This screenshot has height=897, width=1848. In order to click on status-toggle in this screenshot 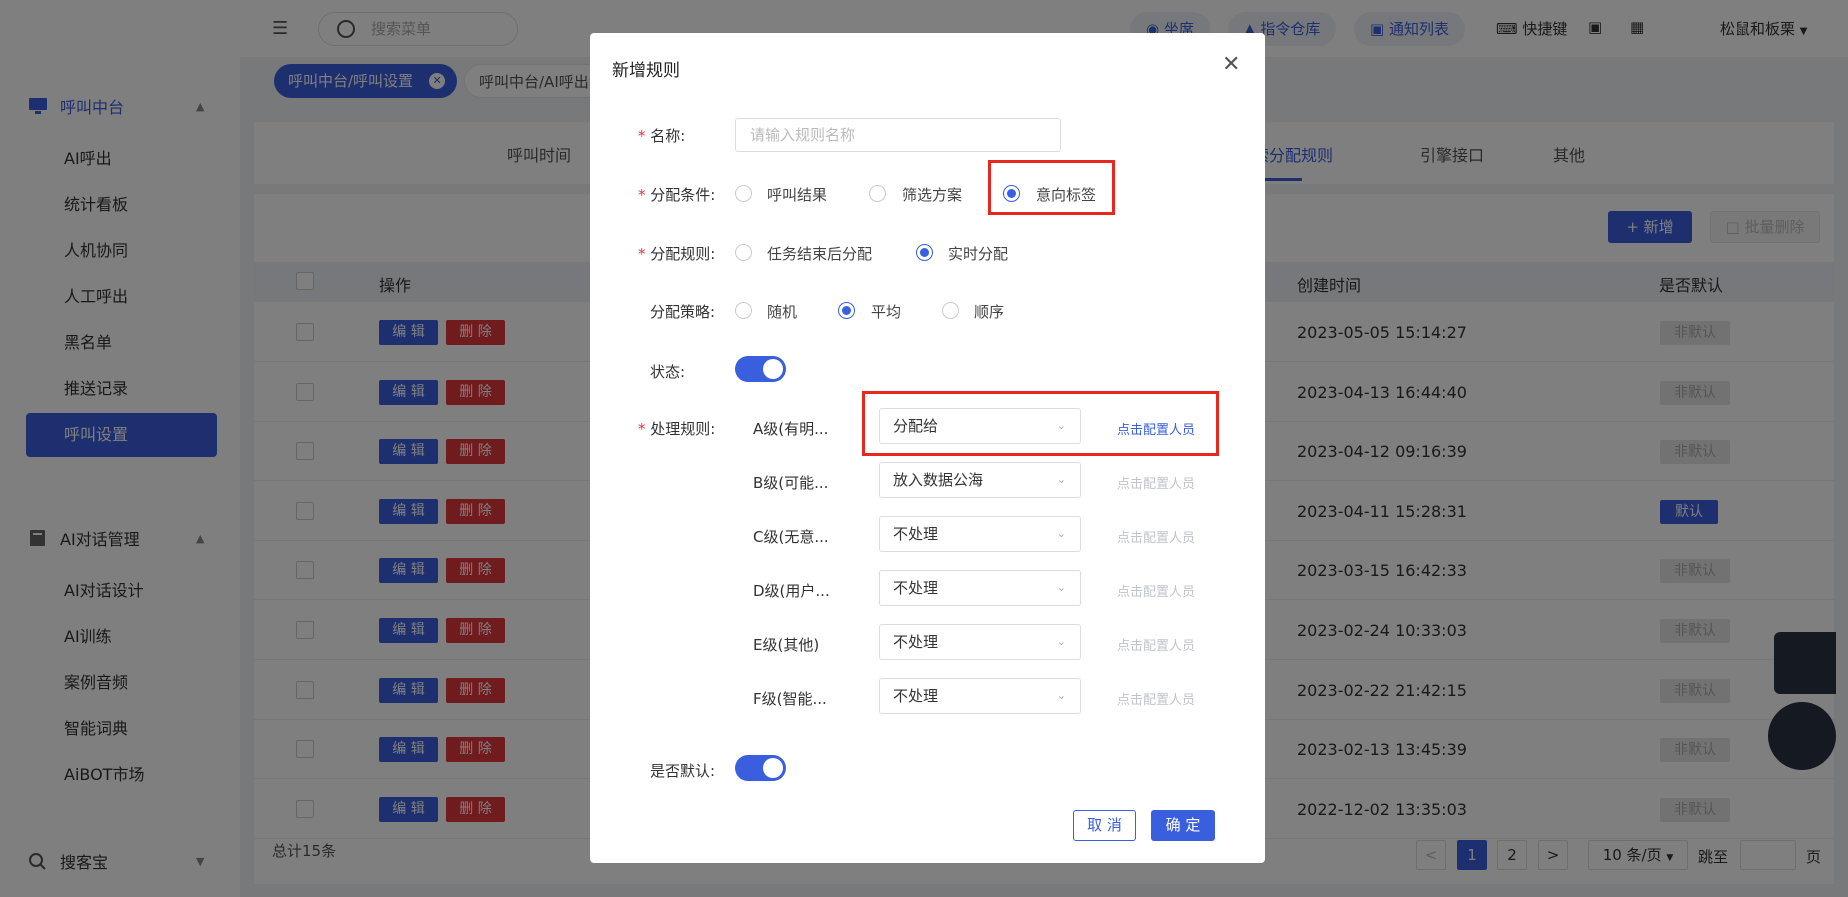, I will do `click(760, 369)`.